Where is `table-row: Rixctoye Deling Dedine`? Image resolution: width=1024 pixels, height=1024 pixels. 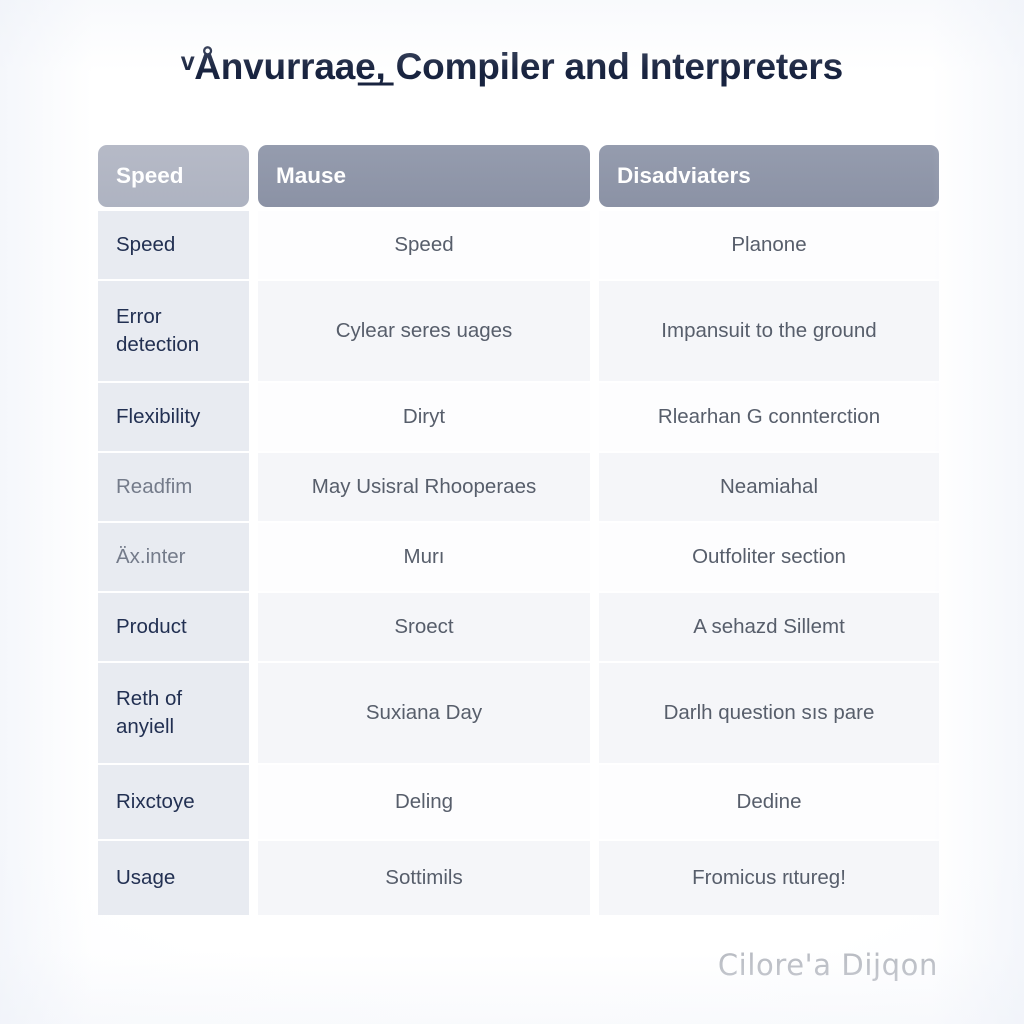 table-row: Rixctoye Deling Dedine is located at coordinates (518, 802).